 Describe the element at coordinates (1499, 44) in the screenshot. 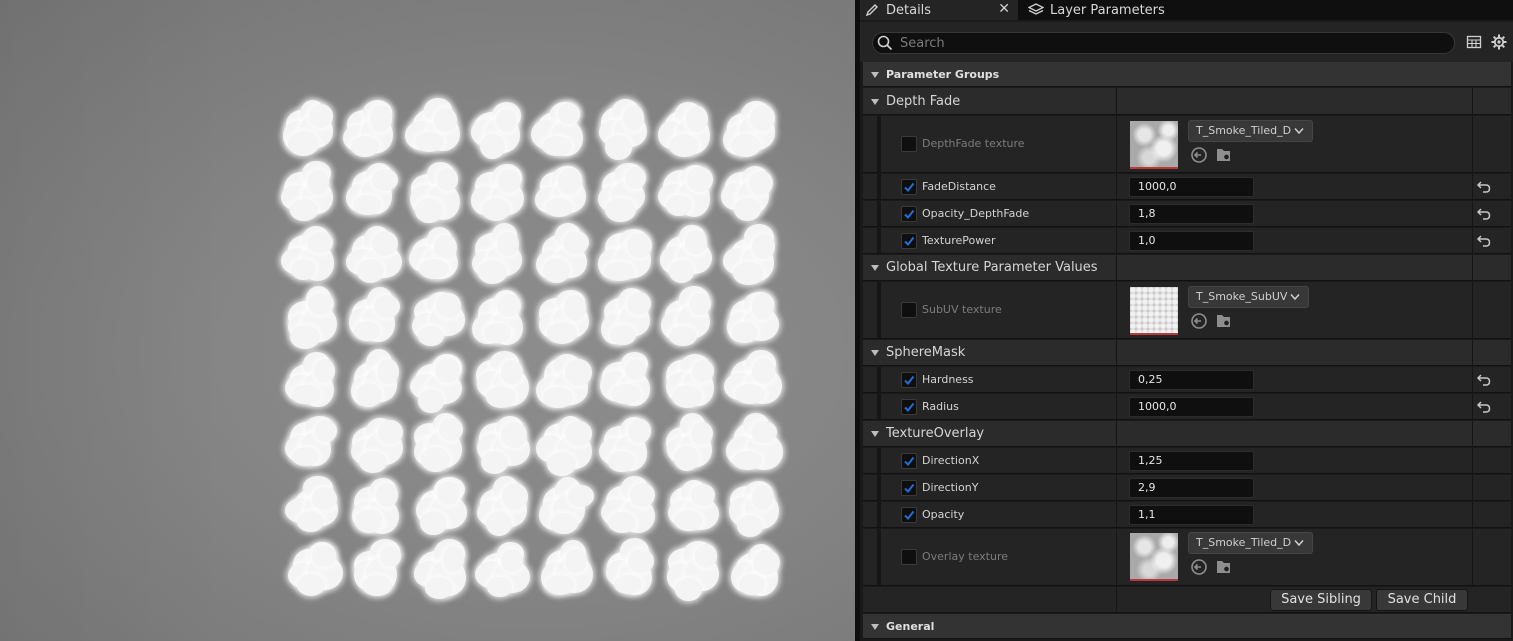

I see `gear-icon` at that location.